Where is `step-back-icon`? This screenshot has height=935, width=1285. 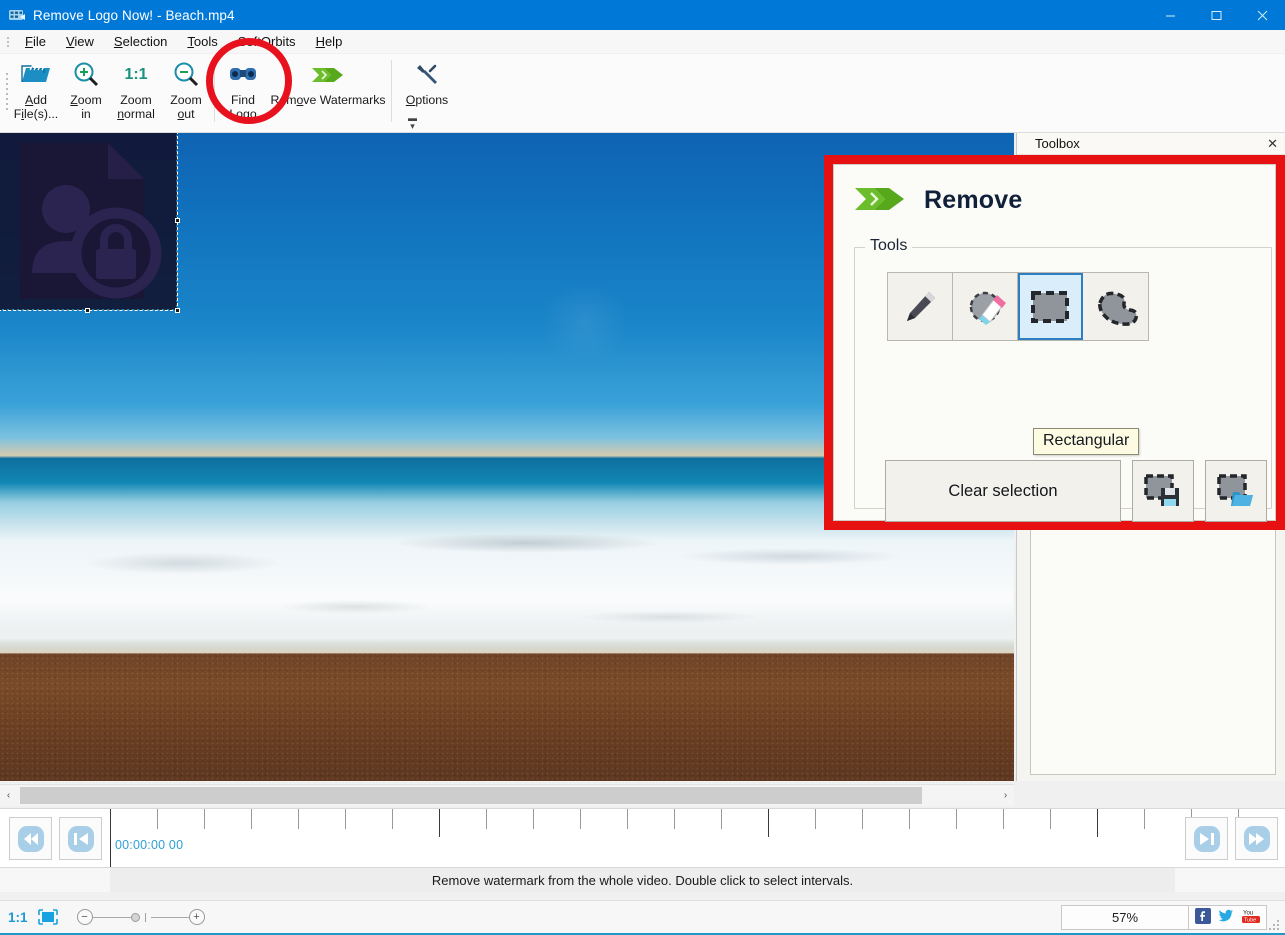 step-back-icon is located at coordinates (80, 838).